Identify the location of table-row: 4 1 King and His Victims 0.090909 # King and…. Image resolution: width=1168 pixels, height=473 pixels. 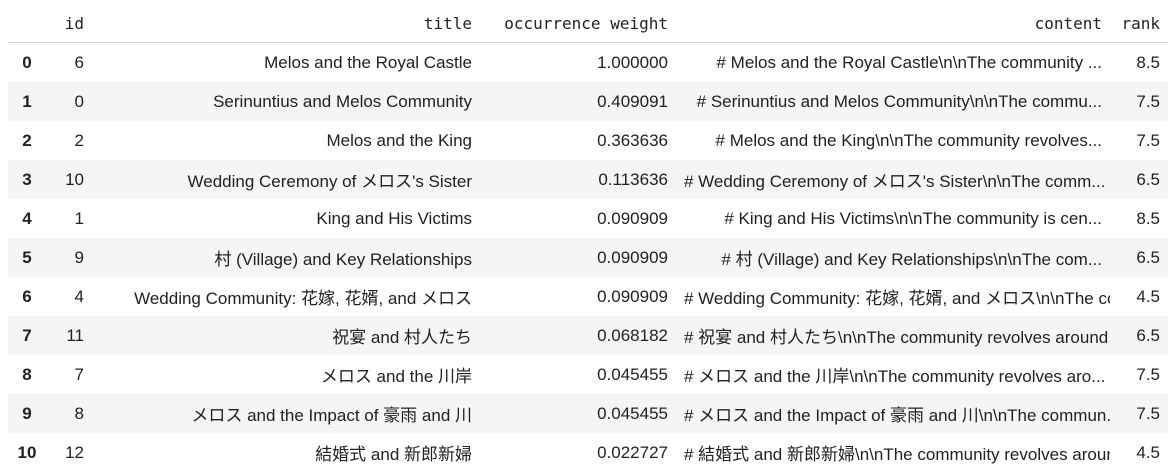
(588, 218).